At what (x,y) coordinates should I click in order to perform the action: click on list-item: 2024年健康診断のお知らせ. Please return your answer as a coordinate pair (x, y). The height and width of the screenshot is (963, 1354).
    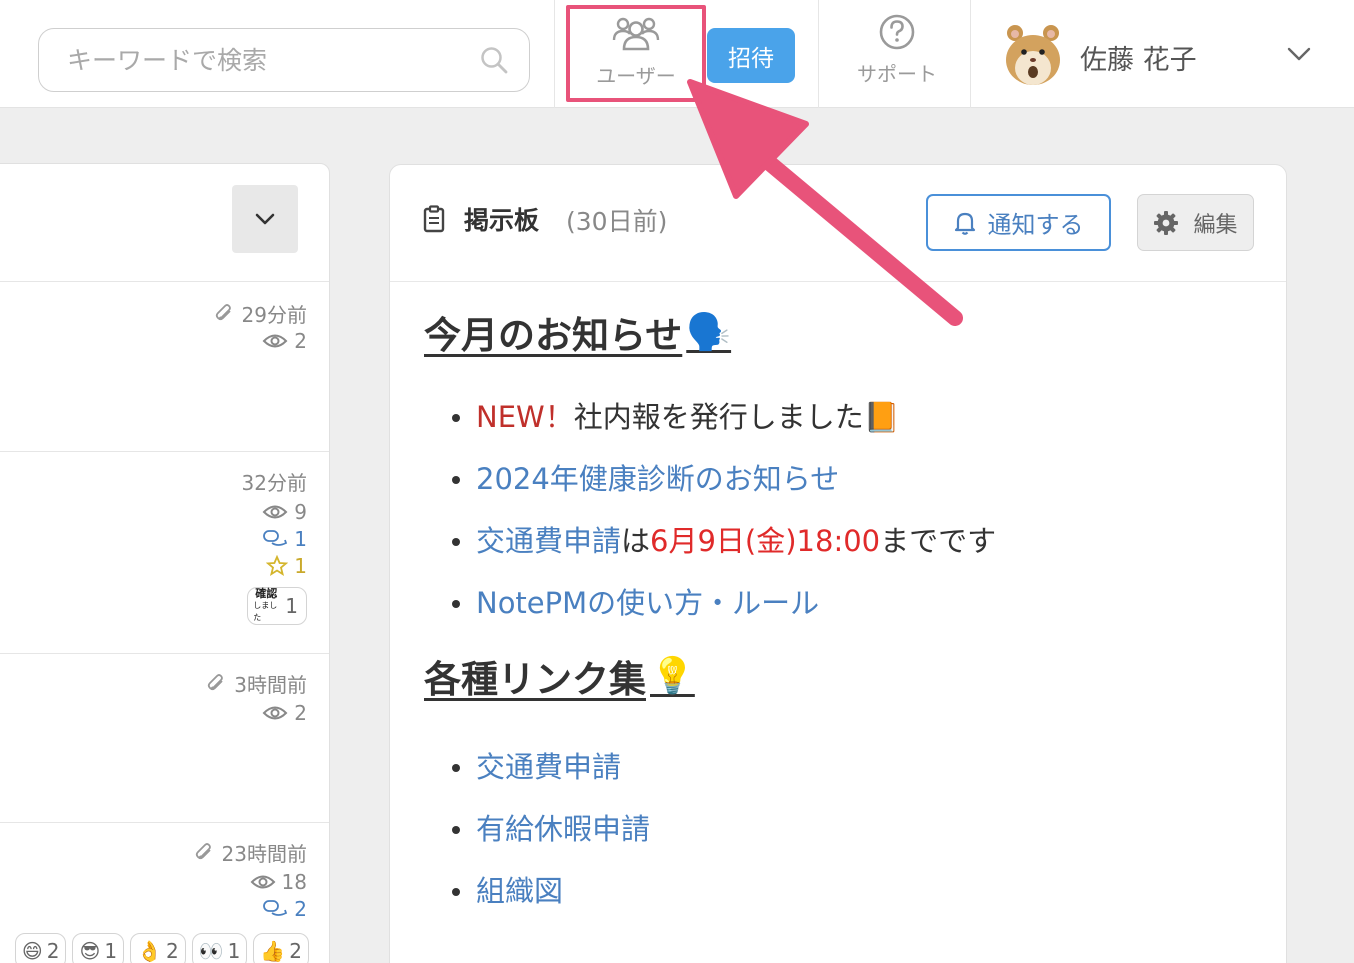
    Looking at the image, I should click on (724, 490).